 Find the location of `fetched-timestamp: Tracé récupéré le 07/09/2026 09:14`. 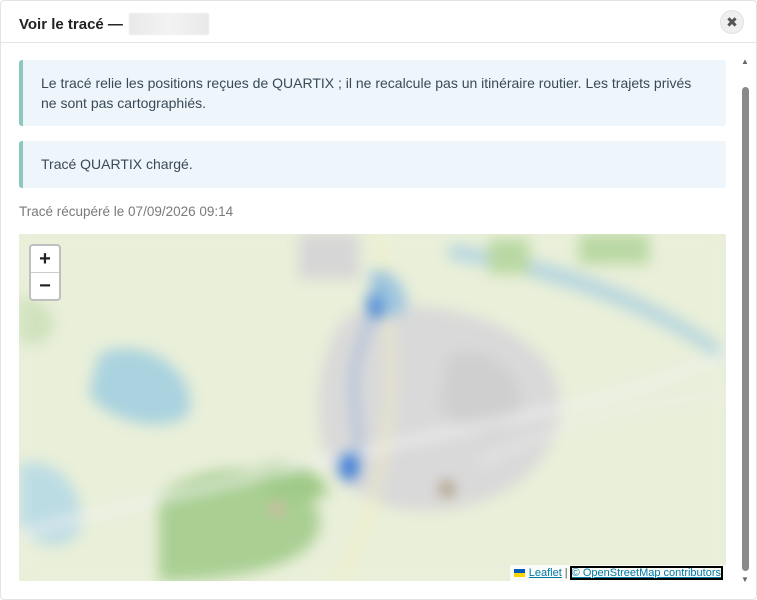

fetched-timestamp: Tracé récupéré le 07/09/2026 09:14 is located at coordinates (126, 211).